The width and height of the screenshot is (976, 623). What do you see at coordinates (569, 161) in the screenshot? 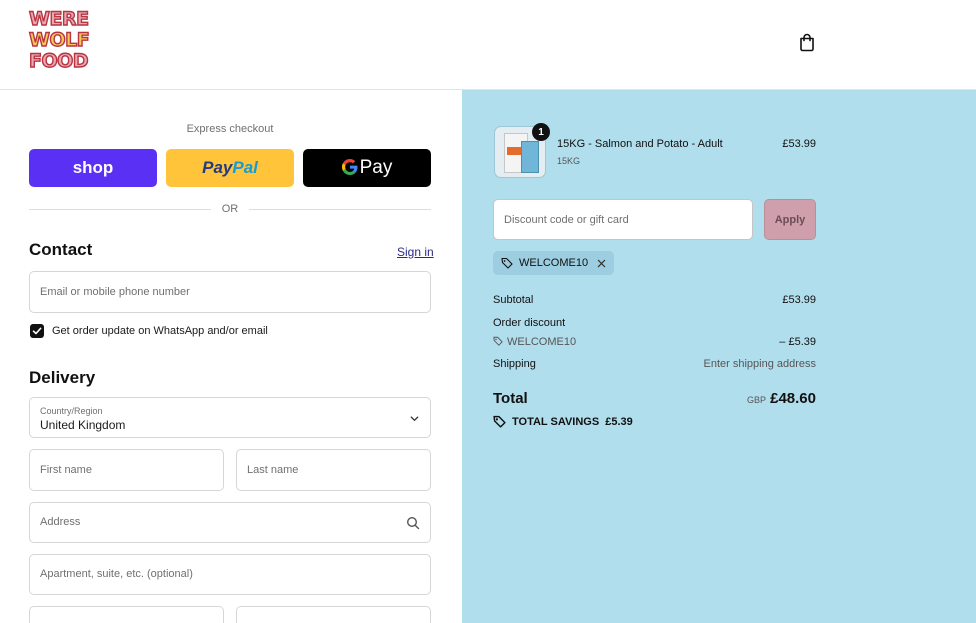
I see `product-variant: 15KG` at bounding box center [569, 161].